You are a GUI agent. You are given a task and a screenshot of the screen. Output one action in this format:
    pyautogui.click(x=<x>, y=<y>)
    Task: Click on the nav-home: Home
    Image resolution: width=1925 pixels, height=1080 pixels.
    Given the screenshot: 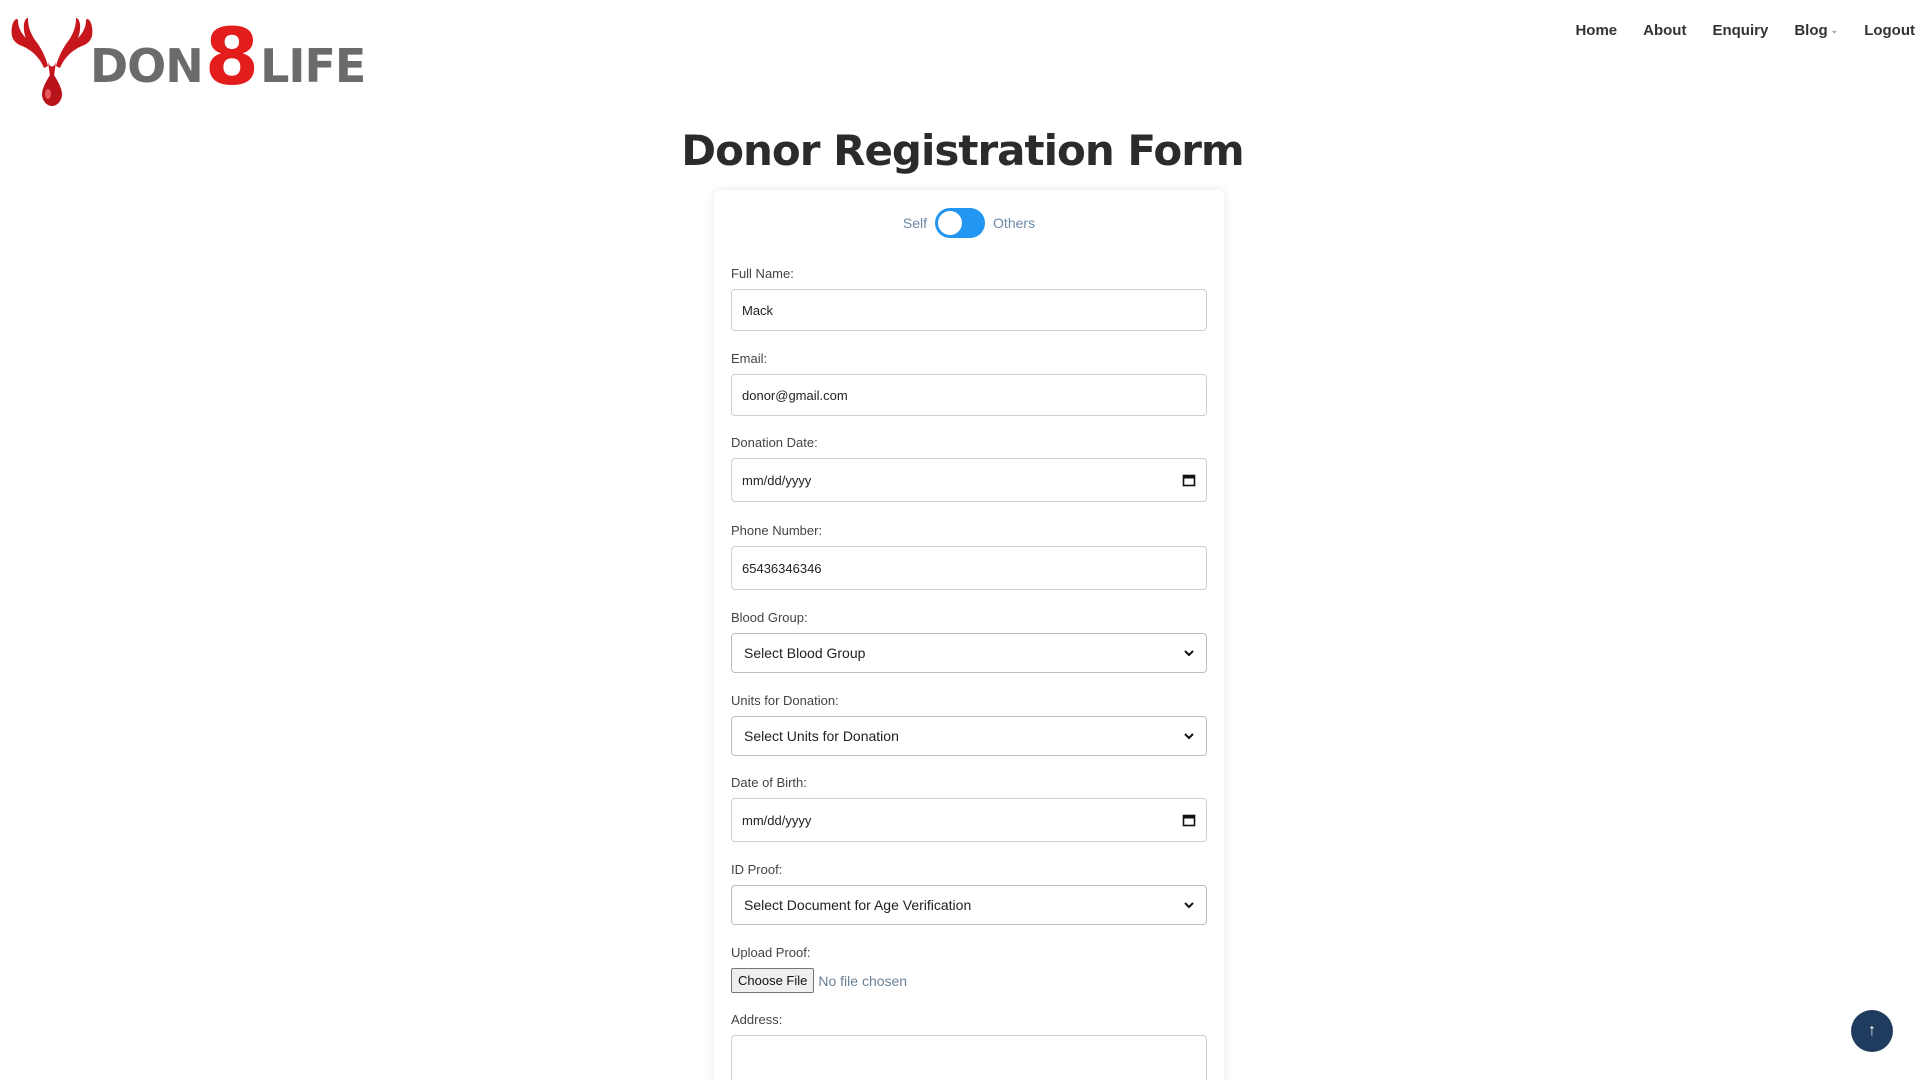 What is the action you would take?
    pyautogui.click(x=1596, y=30)
    